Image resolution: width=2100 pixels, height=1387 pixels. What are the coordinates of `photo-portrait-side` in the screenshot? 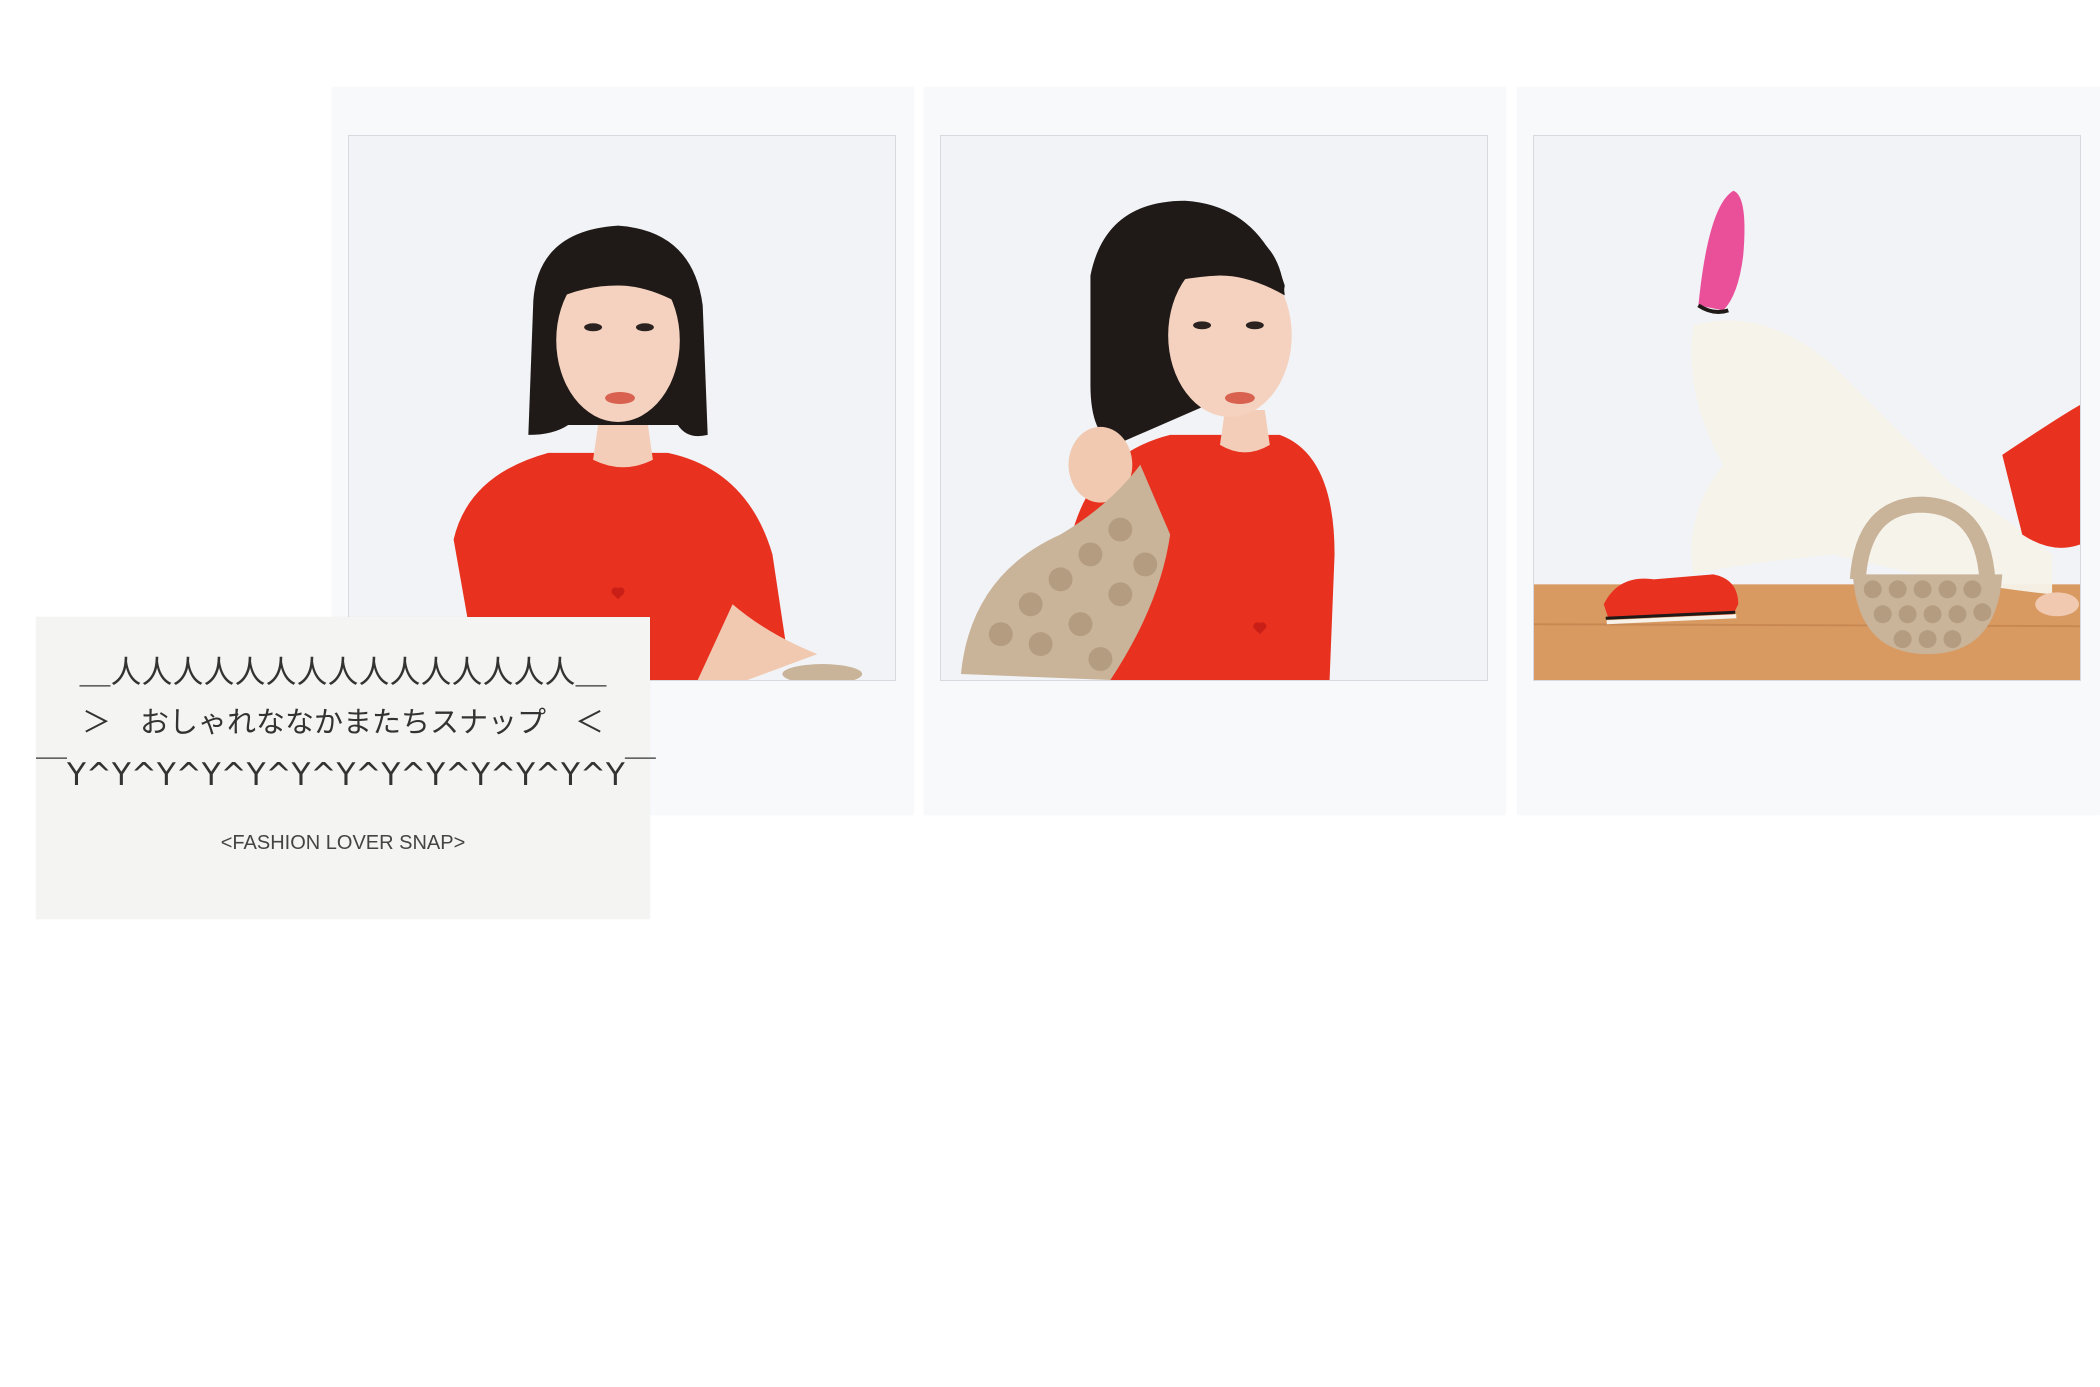 It's located at (1214, 408).